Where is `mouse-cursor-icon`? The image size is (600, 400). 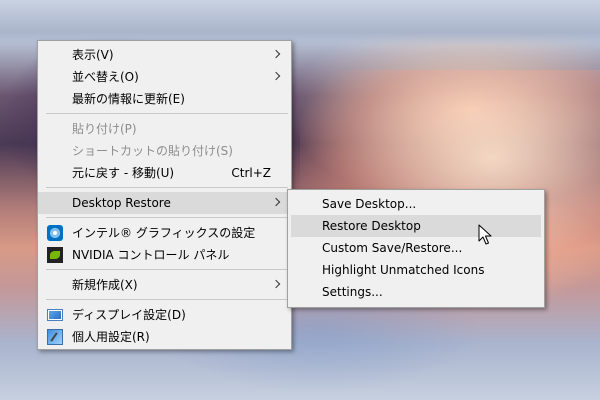
mouse-cursor-icon is located at coordinates (485, 234).